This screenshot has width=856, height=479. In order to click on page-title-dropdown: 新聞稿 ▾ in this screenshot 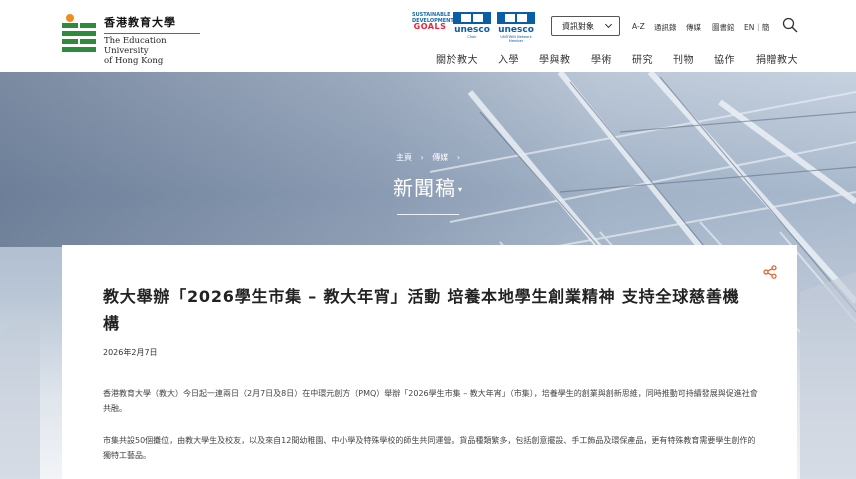, I will do `click(428, 186)`.